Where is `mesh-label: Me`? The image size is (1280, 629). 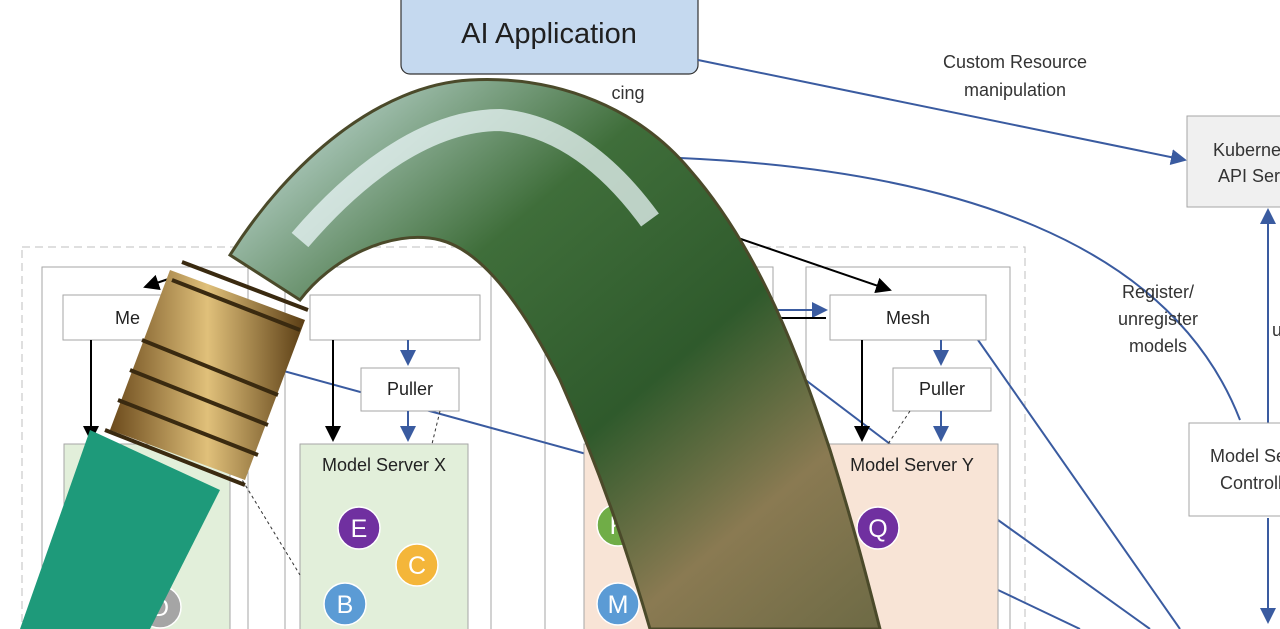
mesh-label: Me is located at coordinates (127, 318).